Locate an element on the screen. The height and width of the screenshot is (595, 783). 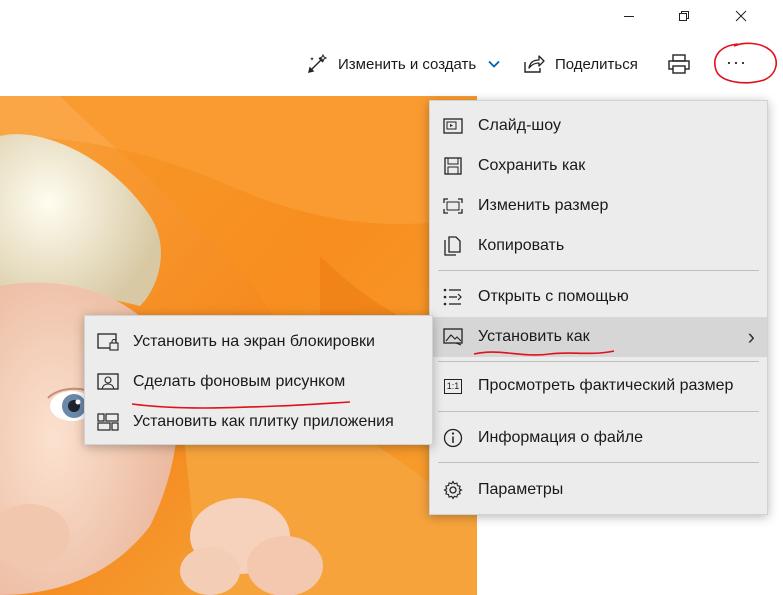
menu-item-slideshow: Слайд-шоу is located at coordinates (598, 126).